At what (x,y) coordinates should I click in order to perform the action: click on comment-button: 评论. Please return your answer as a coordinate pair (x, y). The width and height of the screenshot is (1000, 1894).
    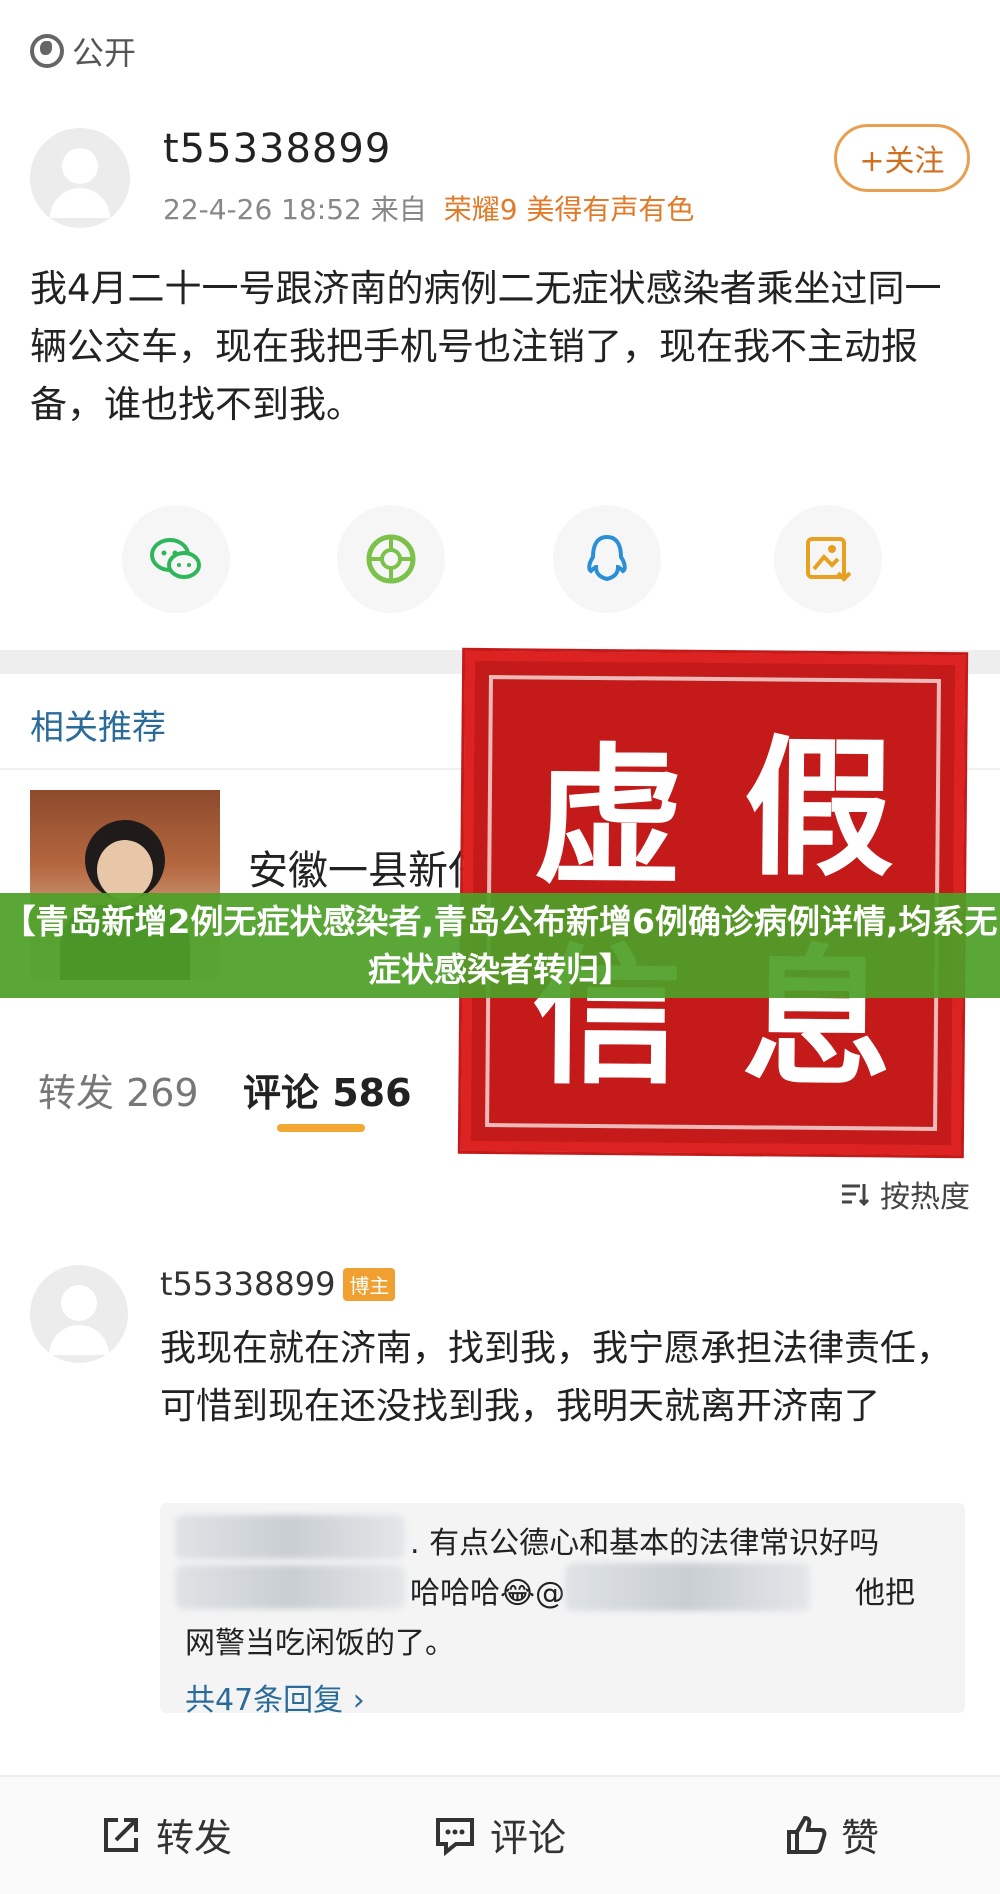
    Looking at the image, I should click on (499, 1834).